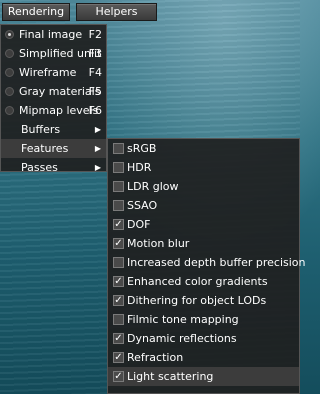 The width and height of the screenshot is (320, 394). I want to click on menu-item-final-image: Final image F2, so click(53, 34).